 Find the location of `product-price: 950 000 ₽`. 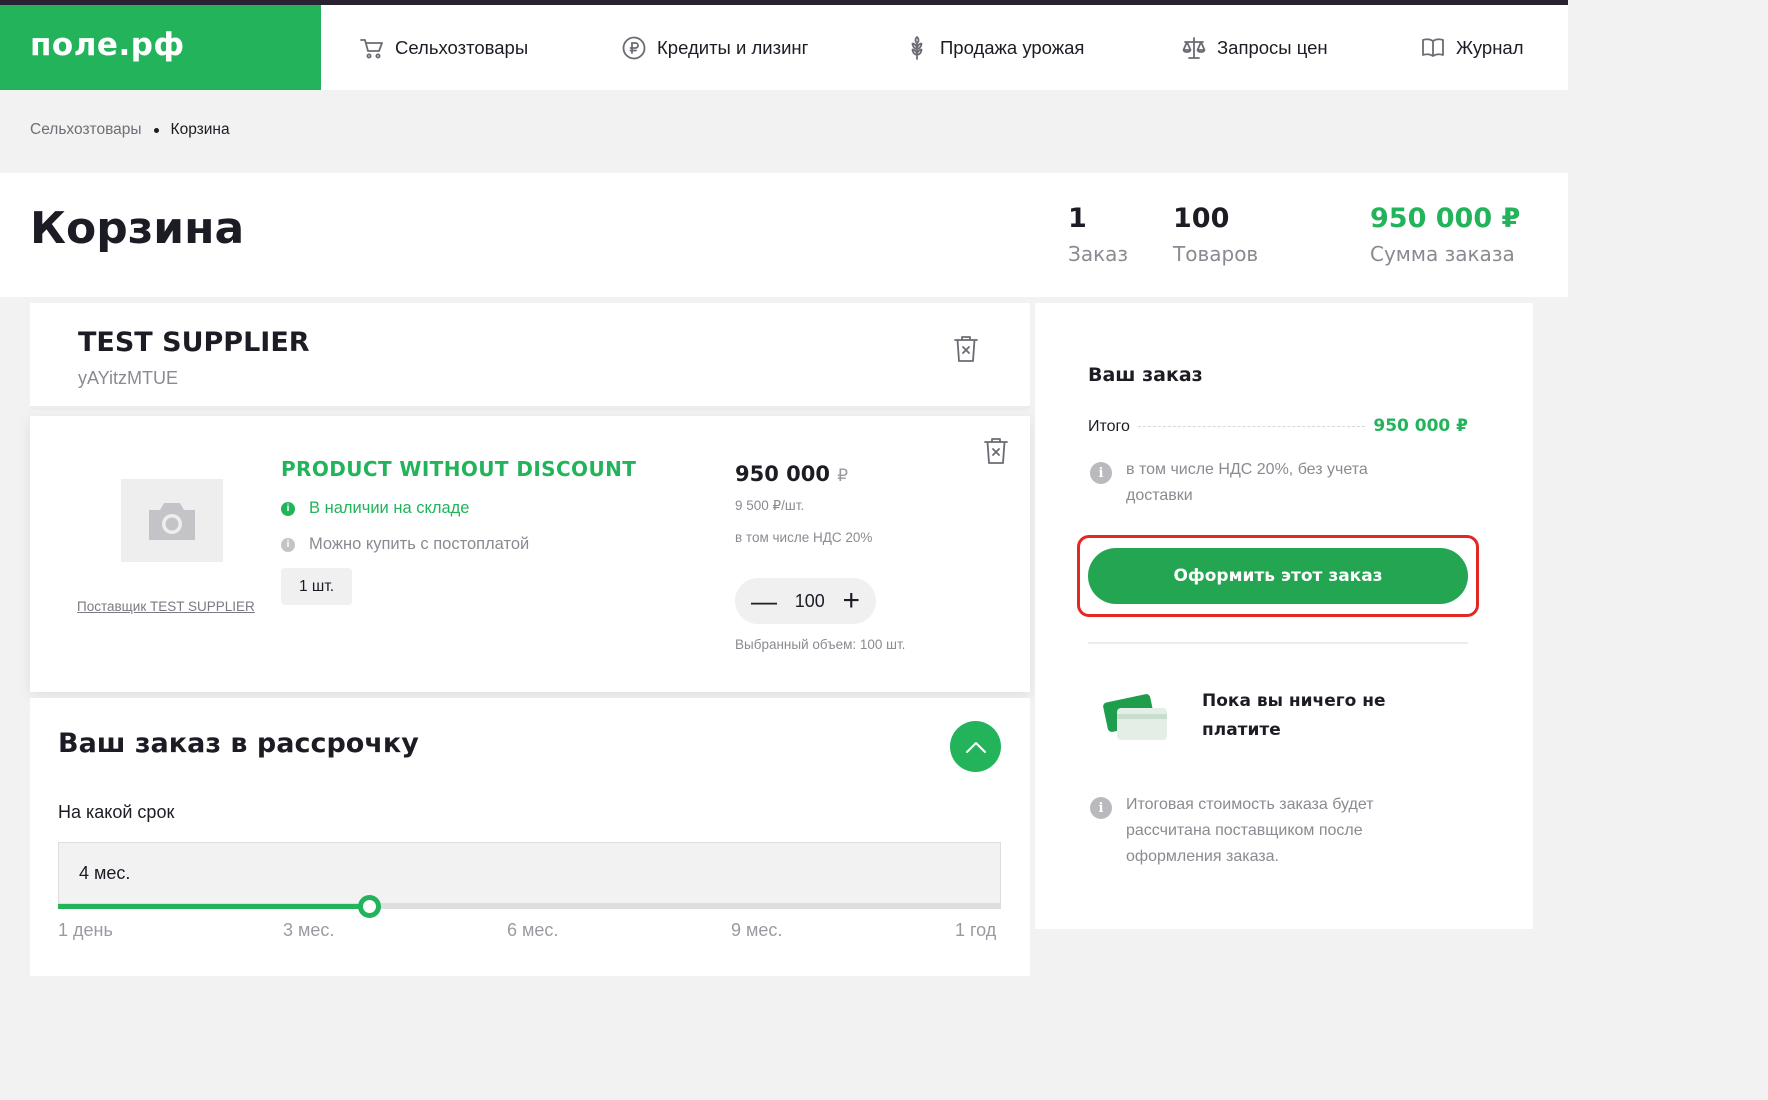

product-price: 950 000 ₽ is located at coordinates (791, 474).